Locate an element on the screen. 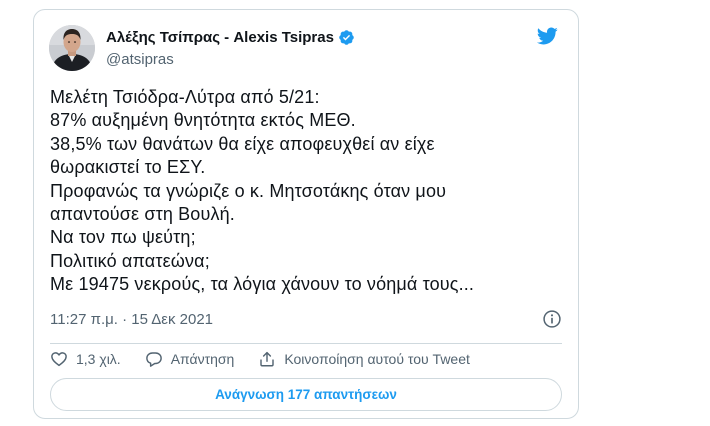 The height and width of the screenshot is (426, 710). tweet-text-line: Να τον πω ψεύτη; is located at coordinates (123, 237).